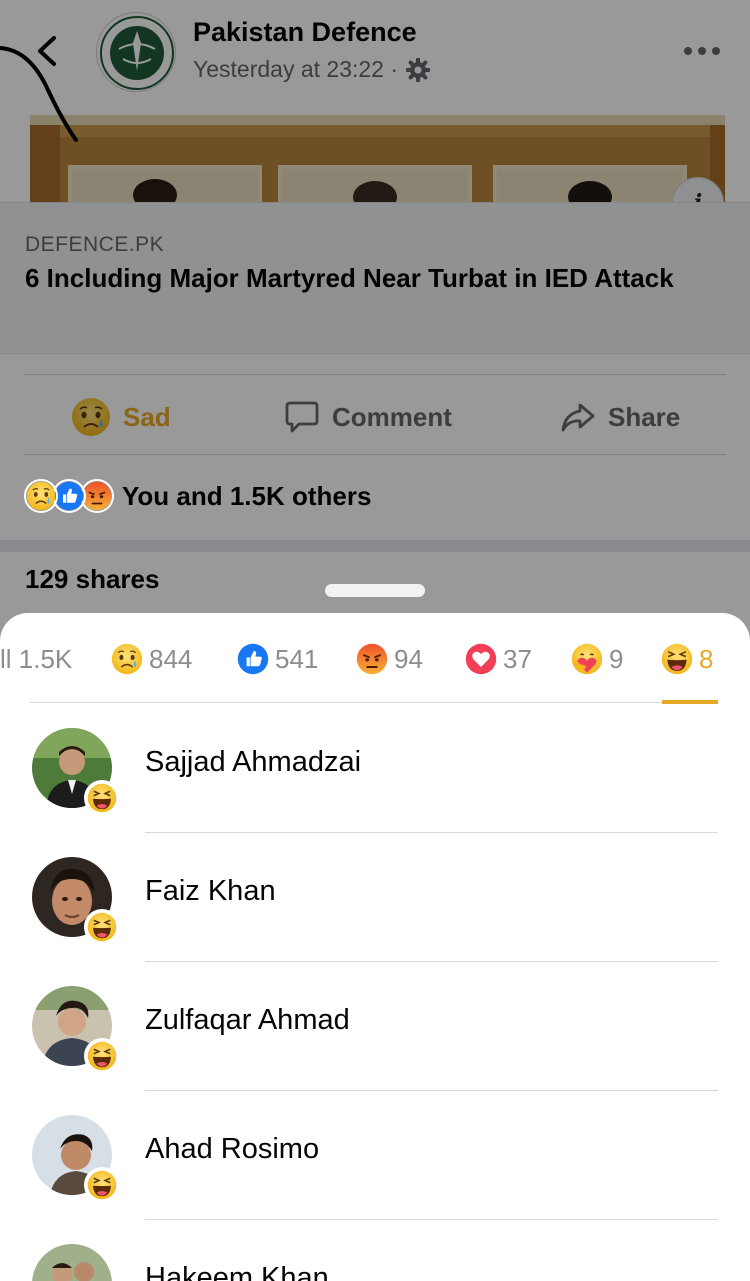  What do you see at coordinates (706, 658) in the screenshot?
I see `tab-label: 8` at bounding box center [706, 658].